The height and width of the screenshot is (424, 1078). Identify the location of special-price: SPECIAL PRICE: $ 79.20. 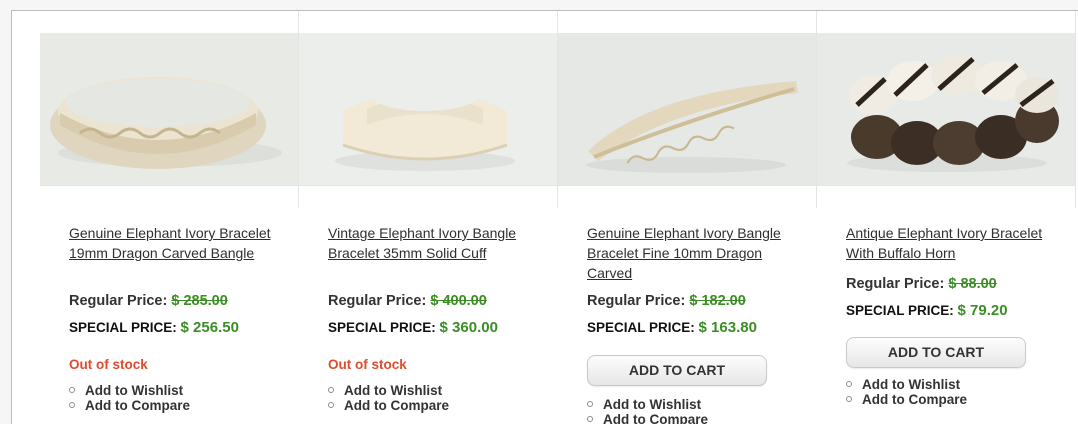
(927, 310).